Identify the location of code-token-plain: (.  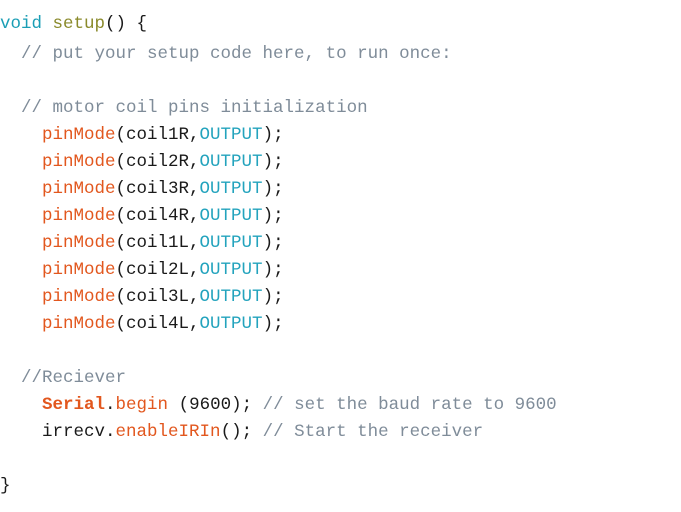
(179, 405).